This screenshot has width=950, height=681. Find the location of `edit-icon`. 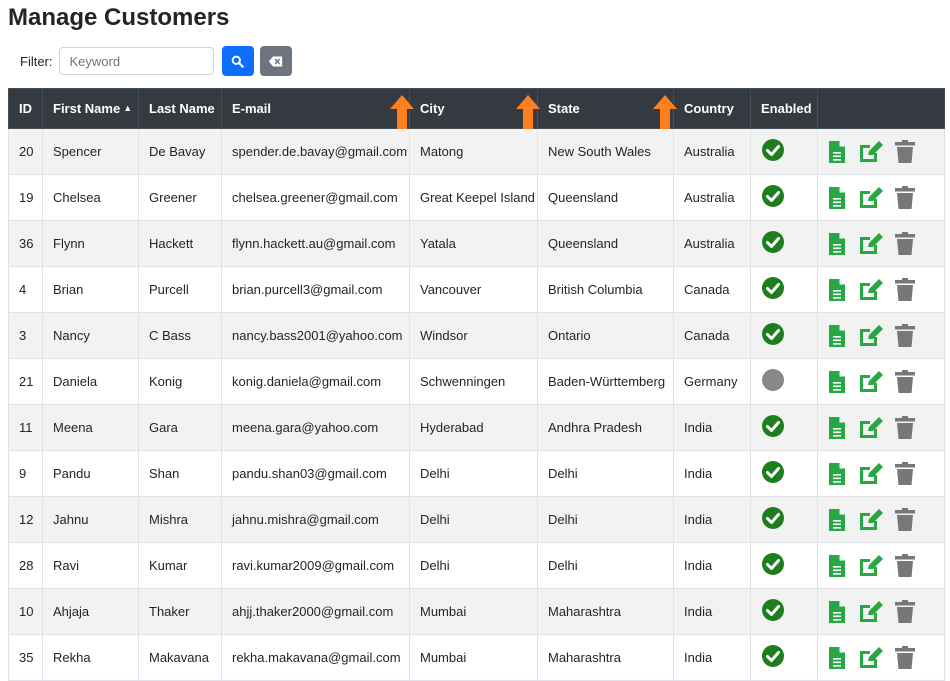

edit-icon is located at coordinates (870, 152).